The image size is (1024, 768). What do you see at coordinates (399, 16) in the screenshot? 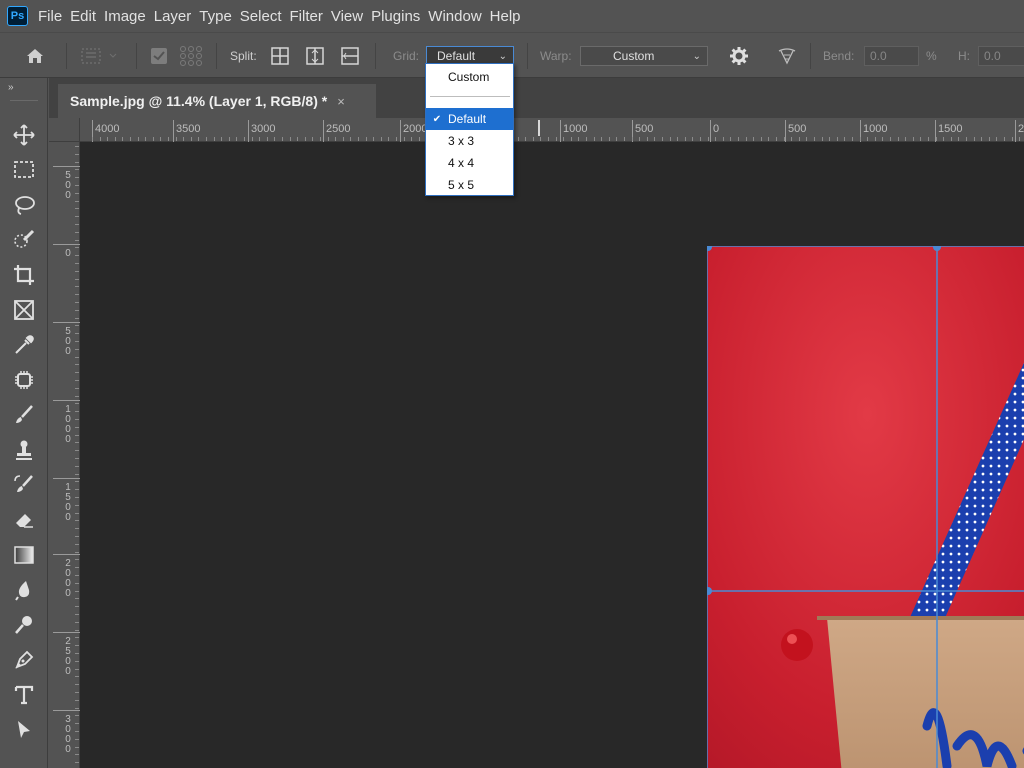
I see `menu-plugins: Plugins` at bounding box center [399, 16].